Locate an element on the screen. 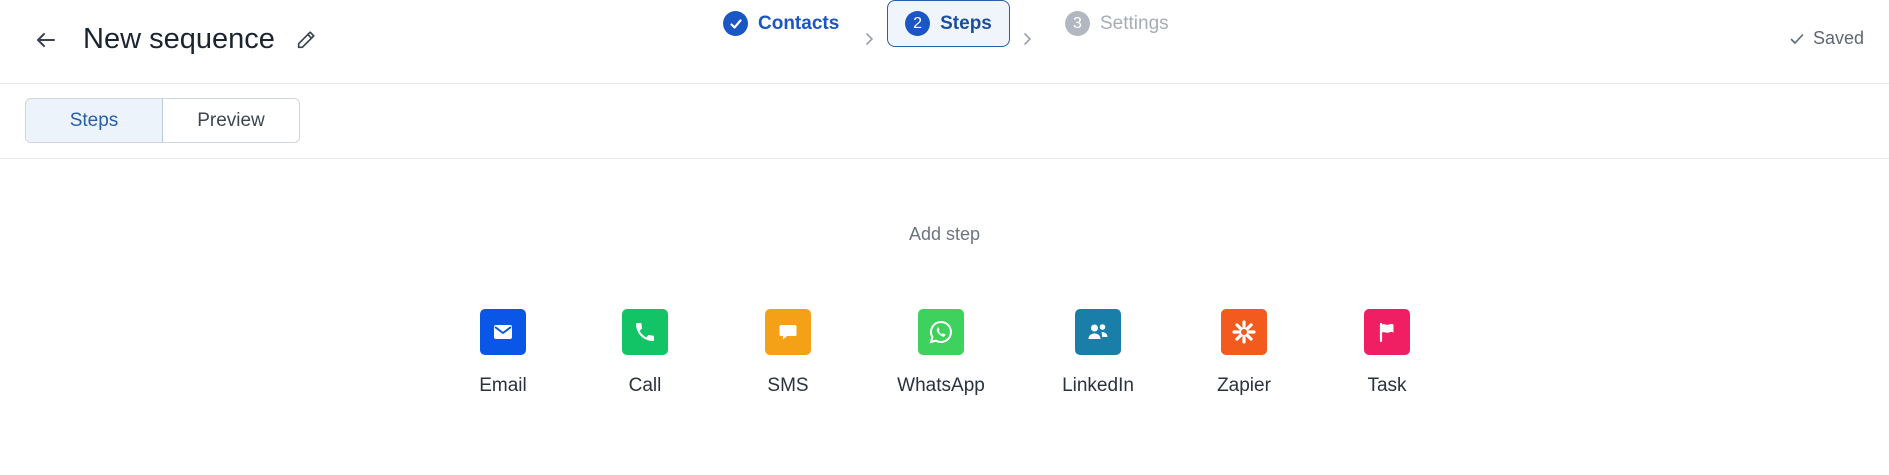 The height and width of the screenshot is (475, 1889). pencil-icon is located at coordinates (306, 40).